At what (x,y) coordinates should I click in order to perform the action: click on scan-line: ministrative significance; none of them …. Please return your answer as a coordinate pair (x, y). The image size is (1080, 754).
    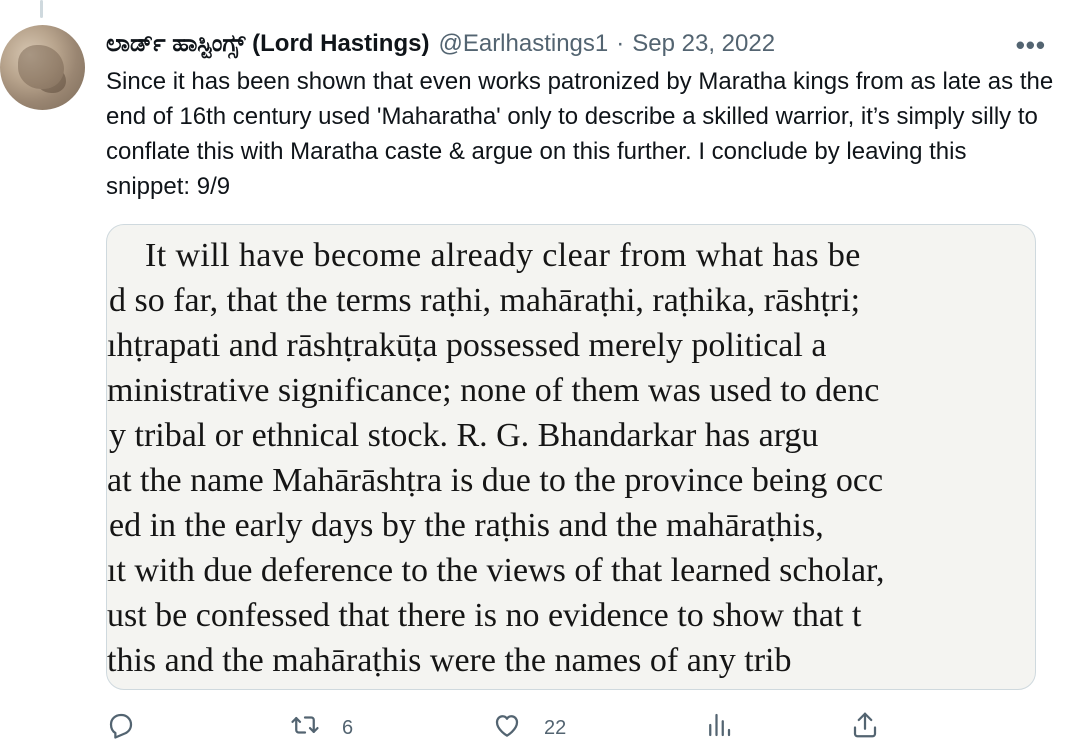
    Looking at the image, I should click on (493, 390).